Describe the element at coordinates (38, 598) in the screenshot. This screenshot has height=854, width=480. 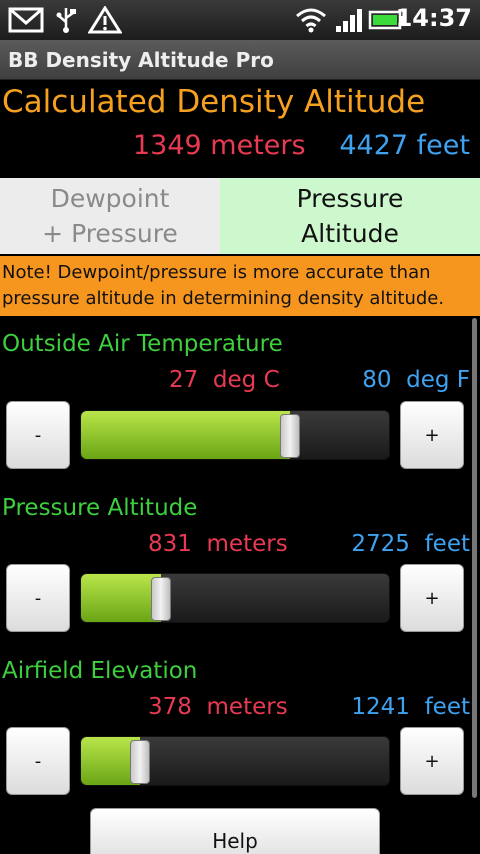
I see `pressure-altitude-decrease-button: -` at that location.